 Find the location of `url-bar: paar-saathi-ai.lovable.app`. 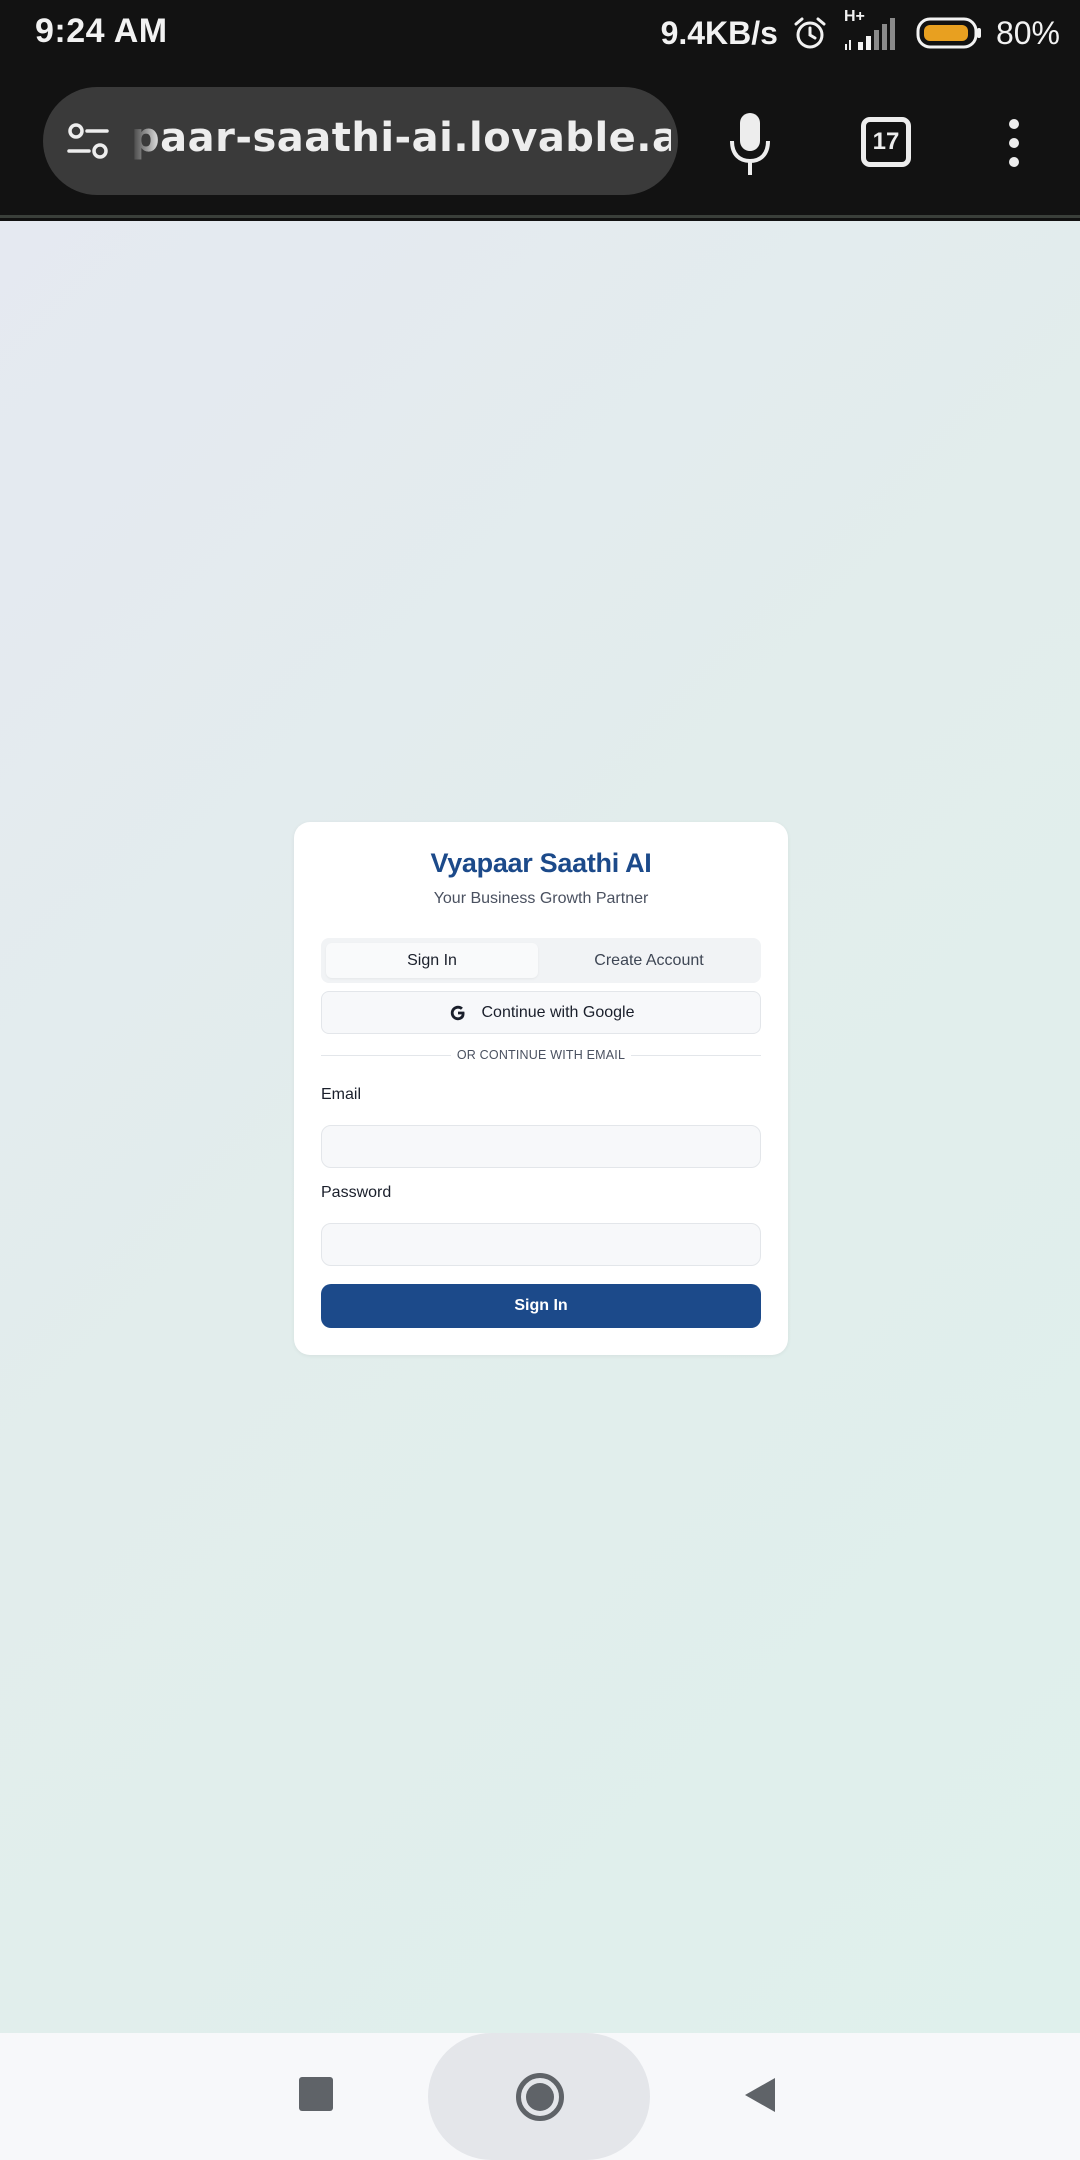

url-bar: paar-saathi-ai.lovable.app is located at coordinates (360, 141).